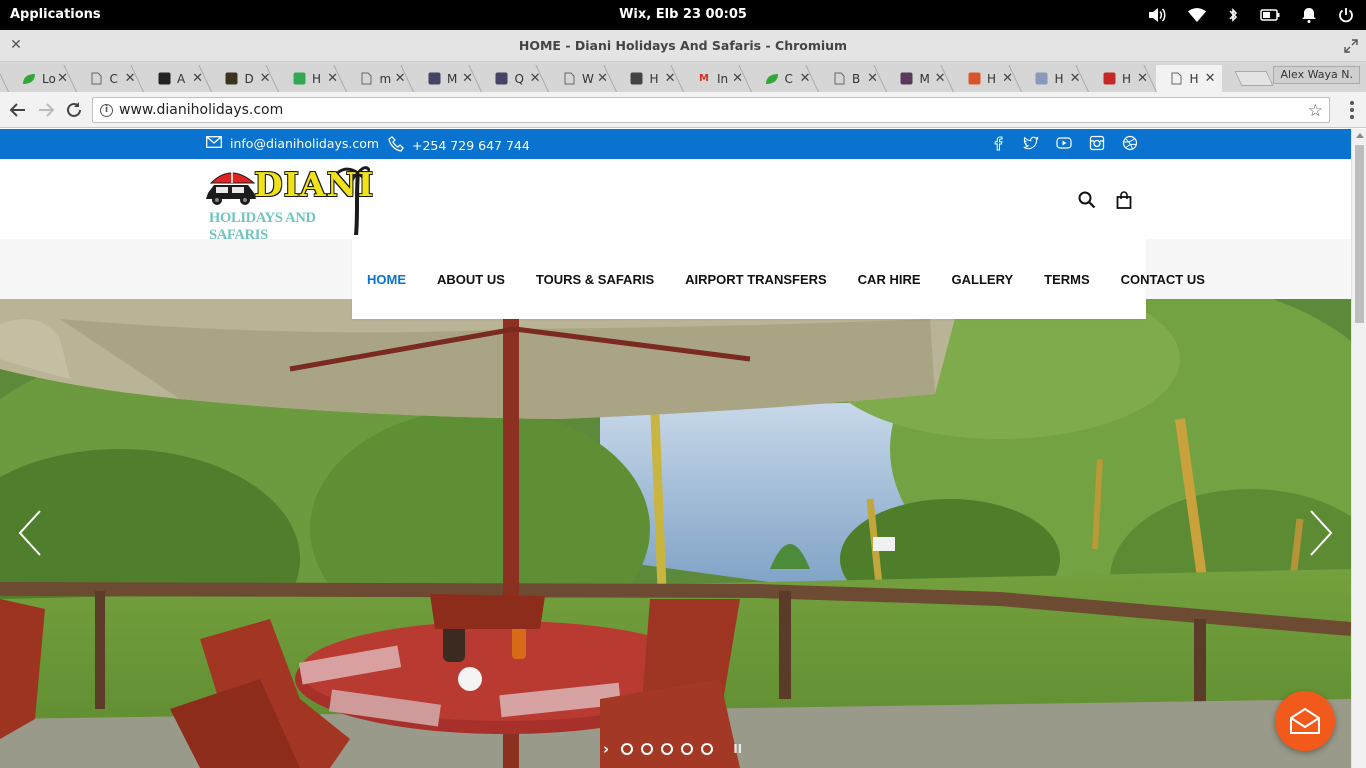 This screenshot has width=1366, height=768. I want to click on nav-item: GALLERY, so click(983, 279).